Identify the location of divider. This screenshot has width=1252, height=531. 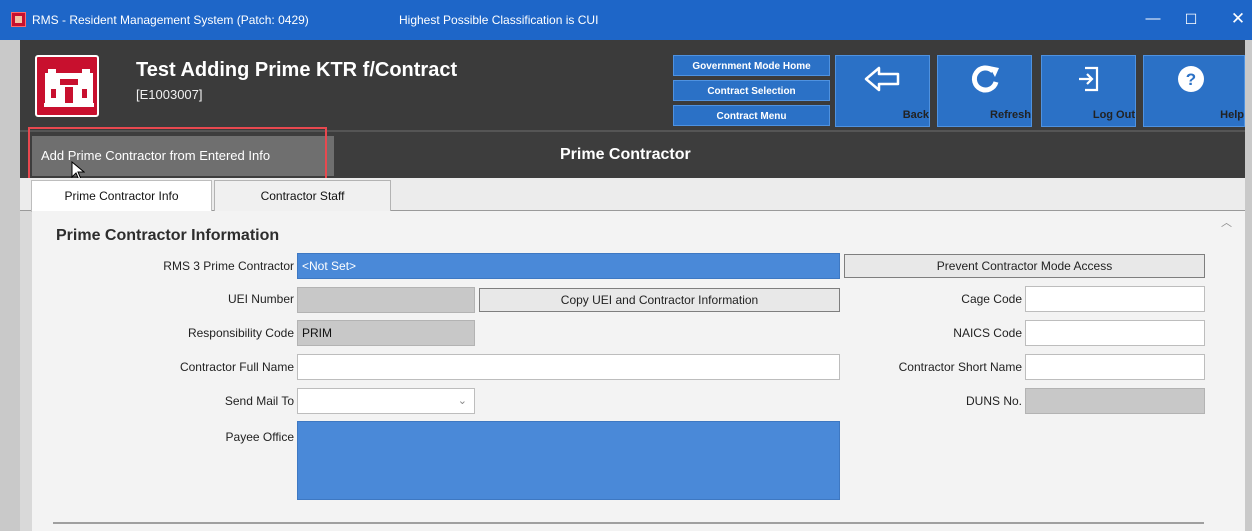
(628, 523).